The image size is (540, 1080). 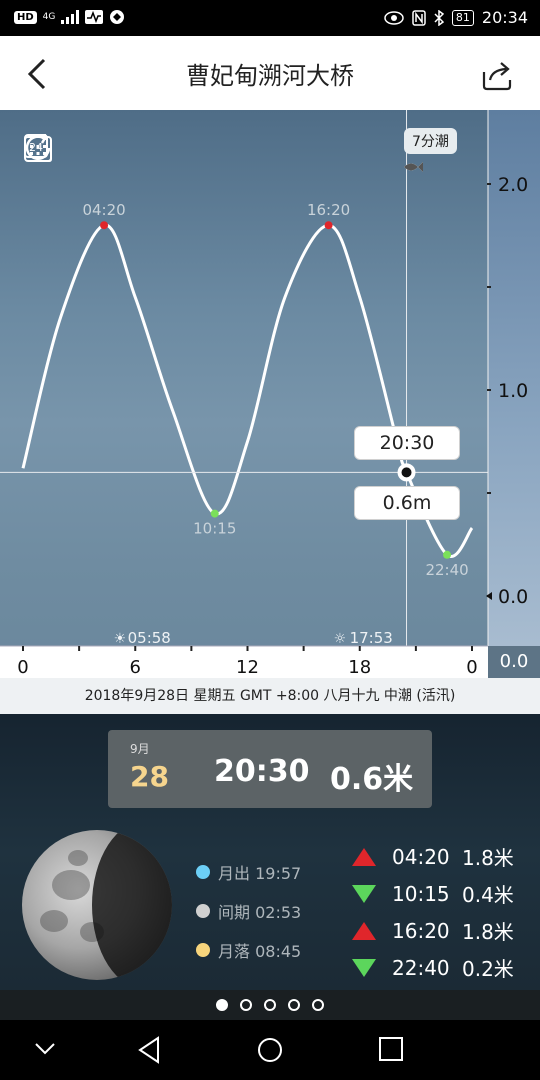 What do you see at coordinates (25, 17) in the screenshot?
I see `hd-badge: HD` at bounding box center [25, 17].